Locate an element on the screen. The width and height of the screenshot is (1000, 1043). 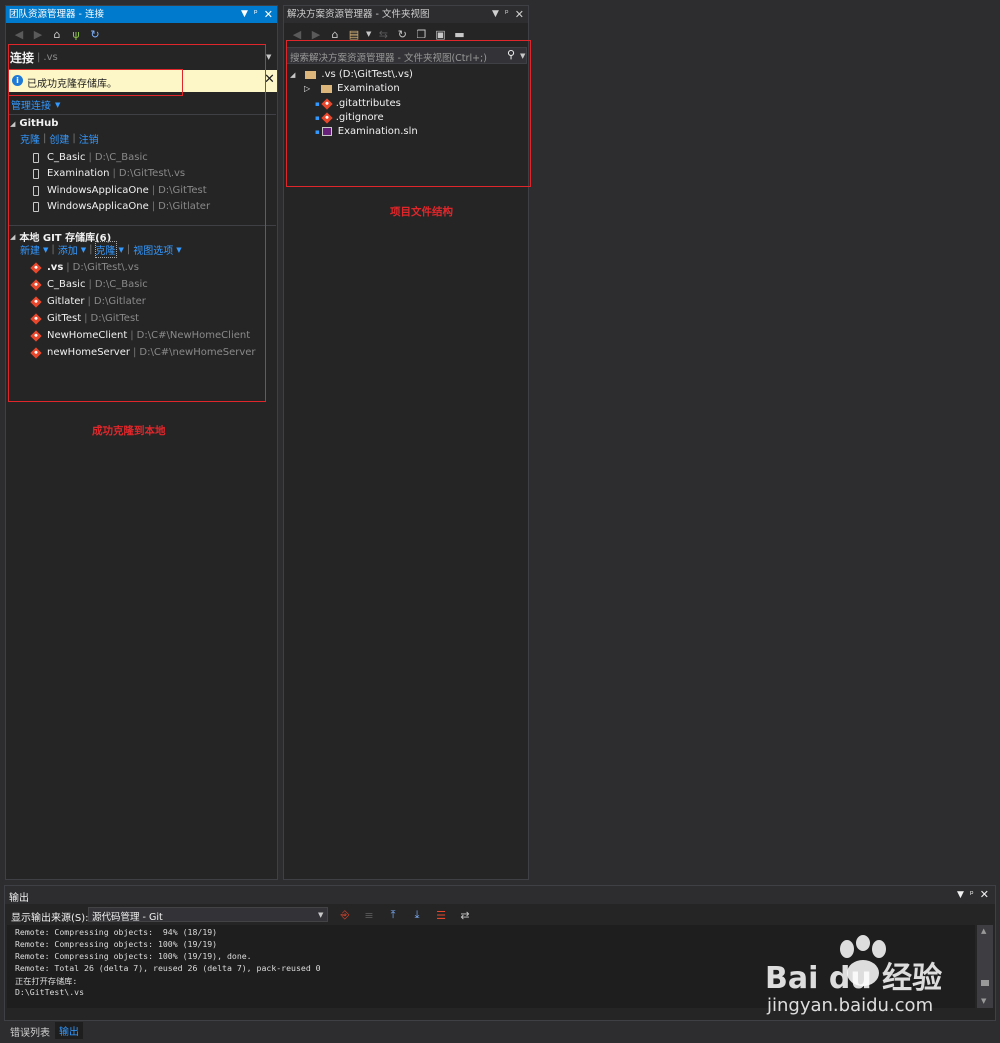
next-message-icon: ⤓ is located at coordinates (417, 915).